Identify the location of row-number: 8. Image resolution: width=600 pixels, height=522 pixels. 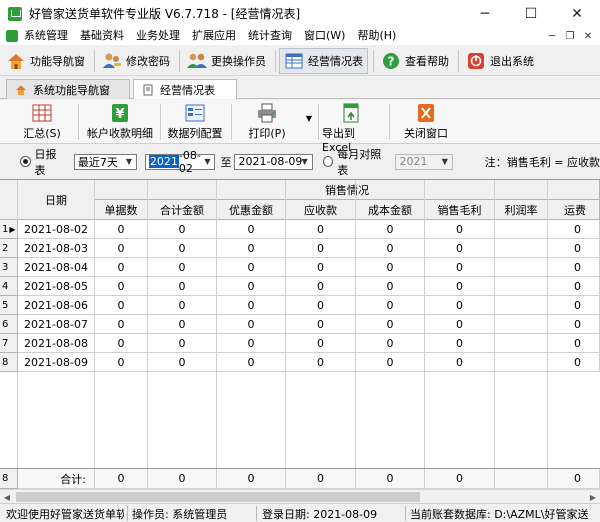
(9, 362).